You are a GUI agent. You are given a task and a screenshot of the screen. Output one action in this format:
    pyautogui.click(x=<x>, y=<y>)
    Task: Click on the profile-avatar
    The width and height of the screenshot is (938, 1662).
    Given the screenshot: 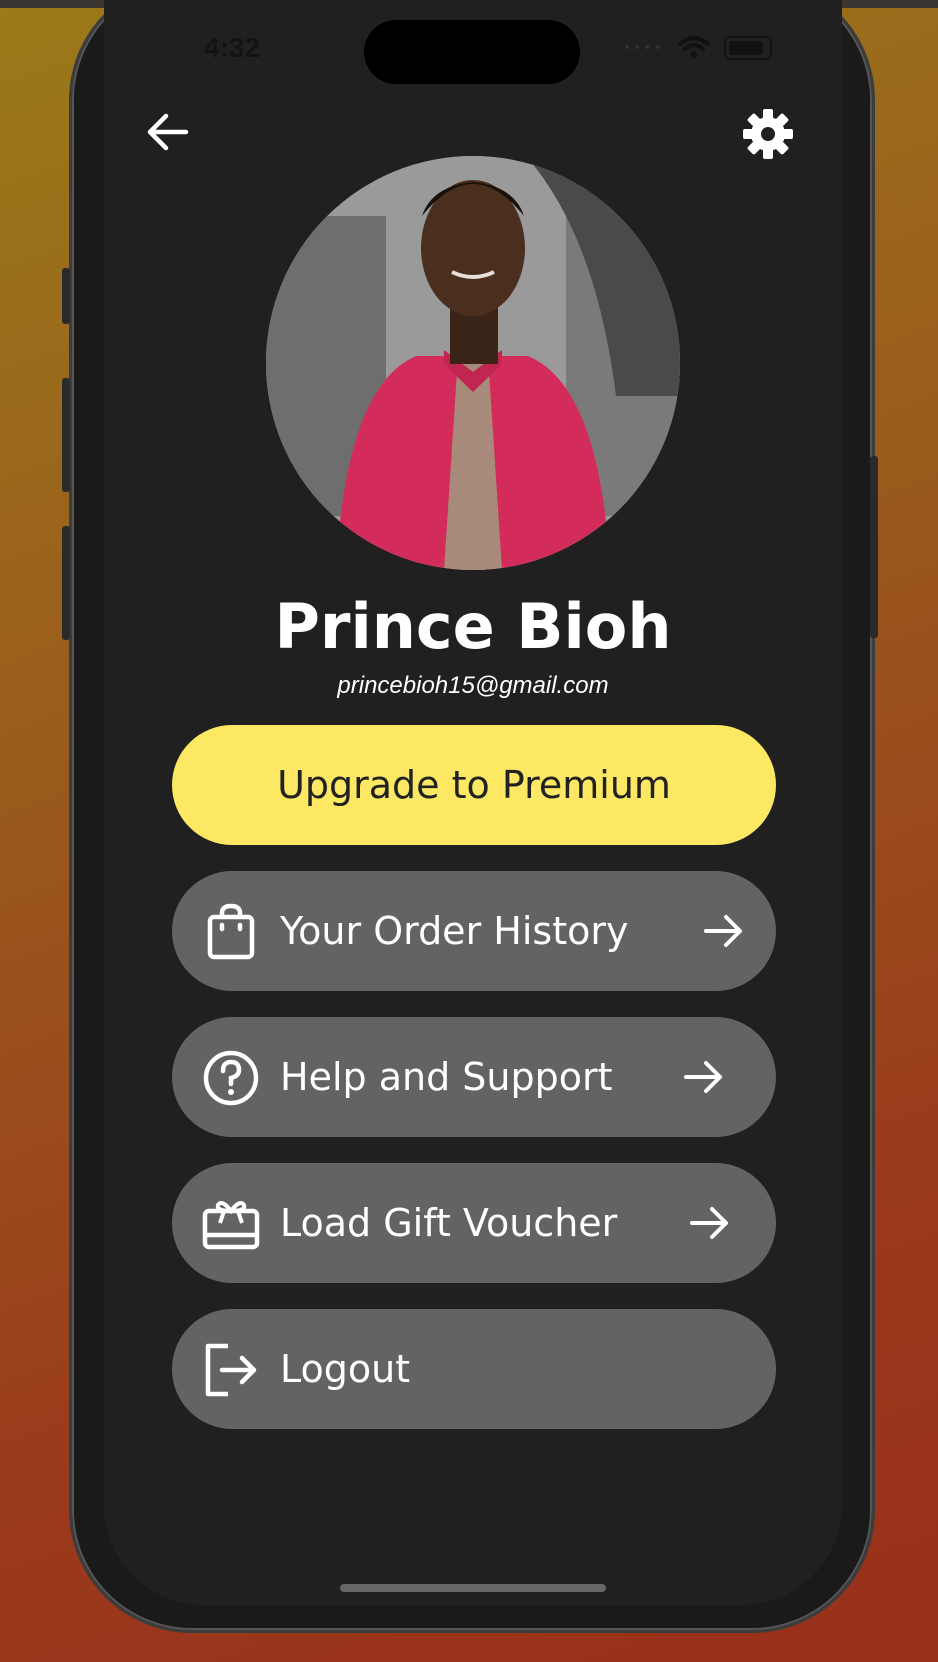 What is the action you would take?
    pyautogui.click(x=473, y=363)
    